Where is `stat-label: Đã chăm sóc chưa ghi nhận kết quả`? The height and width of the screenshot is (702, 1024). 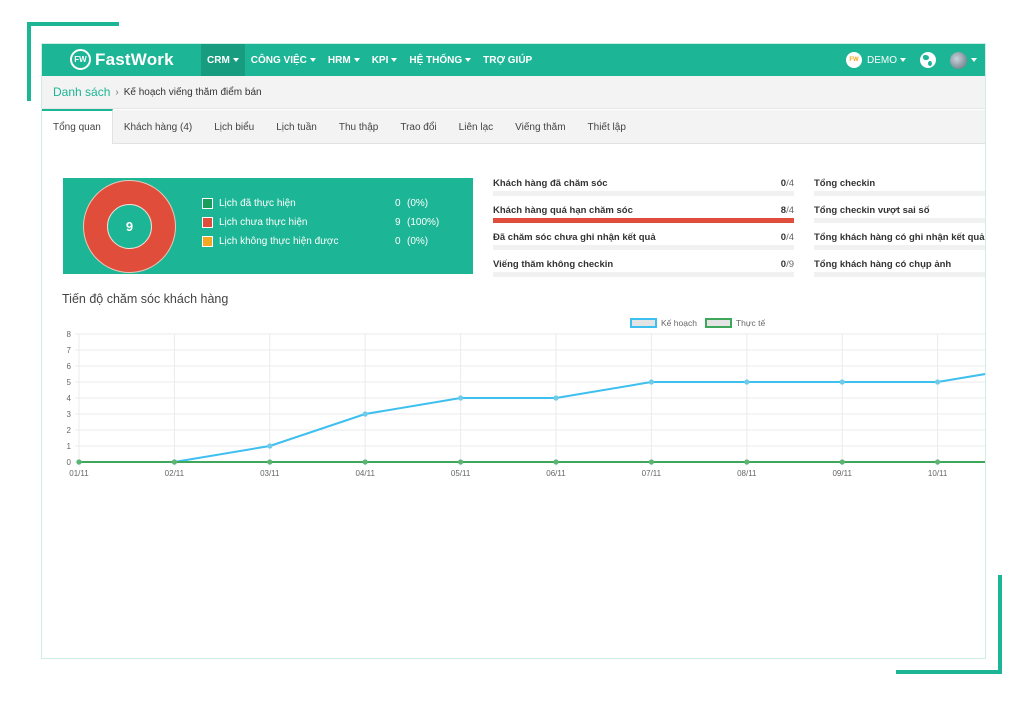
stat-label: Đã chăm sóc chưa ghi nhận kết quả is located at coordinates (574, 237).